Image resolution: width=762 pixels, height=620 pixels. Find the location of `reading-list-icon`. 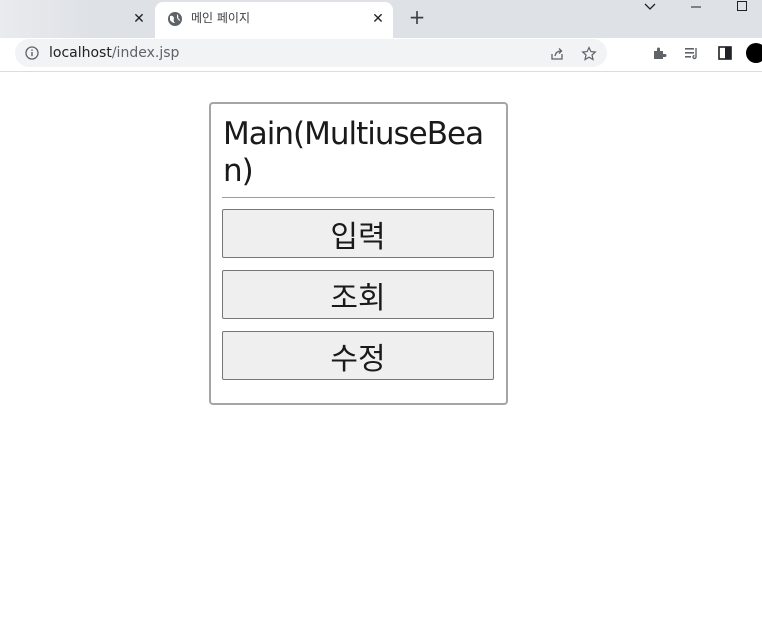

reading-list-icon is located at coordinates (692, 53).